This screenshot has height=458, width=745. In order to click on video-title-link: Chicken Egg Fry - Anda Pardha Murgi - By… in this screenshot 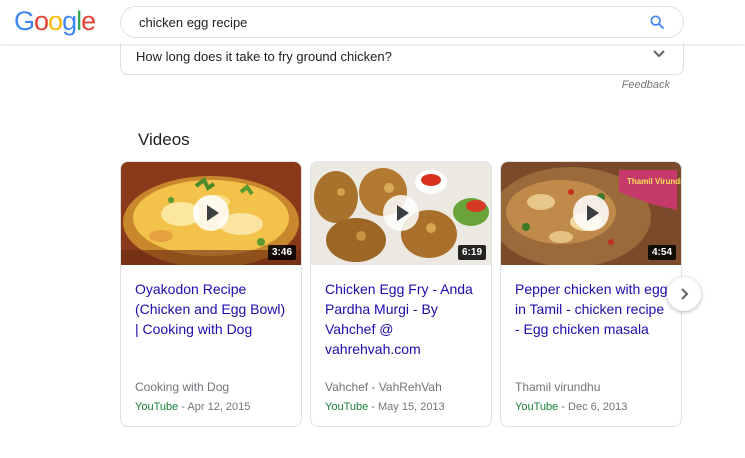, I will do `click(402, 319)`.